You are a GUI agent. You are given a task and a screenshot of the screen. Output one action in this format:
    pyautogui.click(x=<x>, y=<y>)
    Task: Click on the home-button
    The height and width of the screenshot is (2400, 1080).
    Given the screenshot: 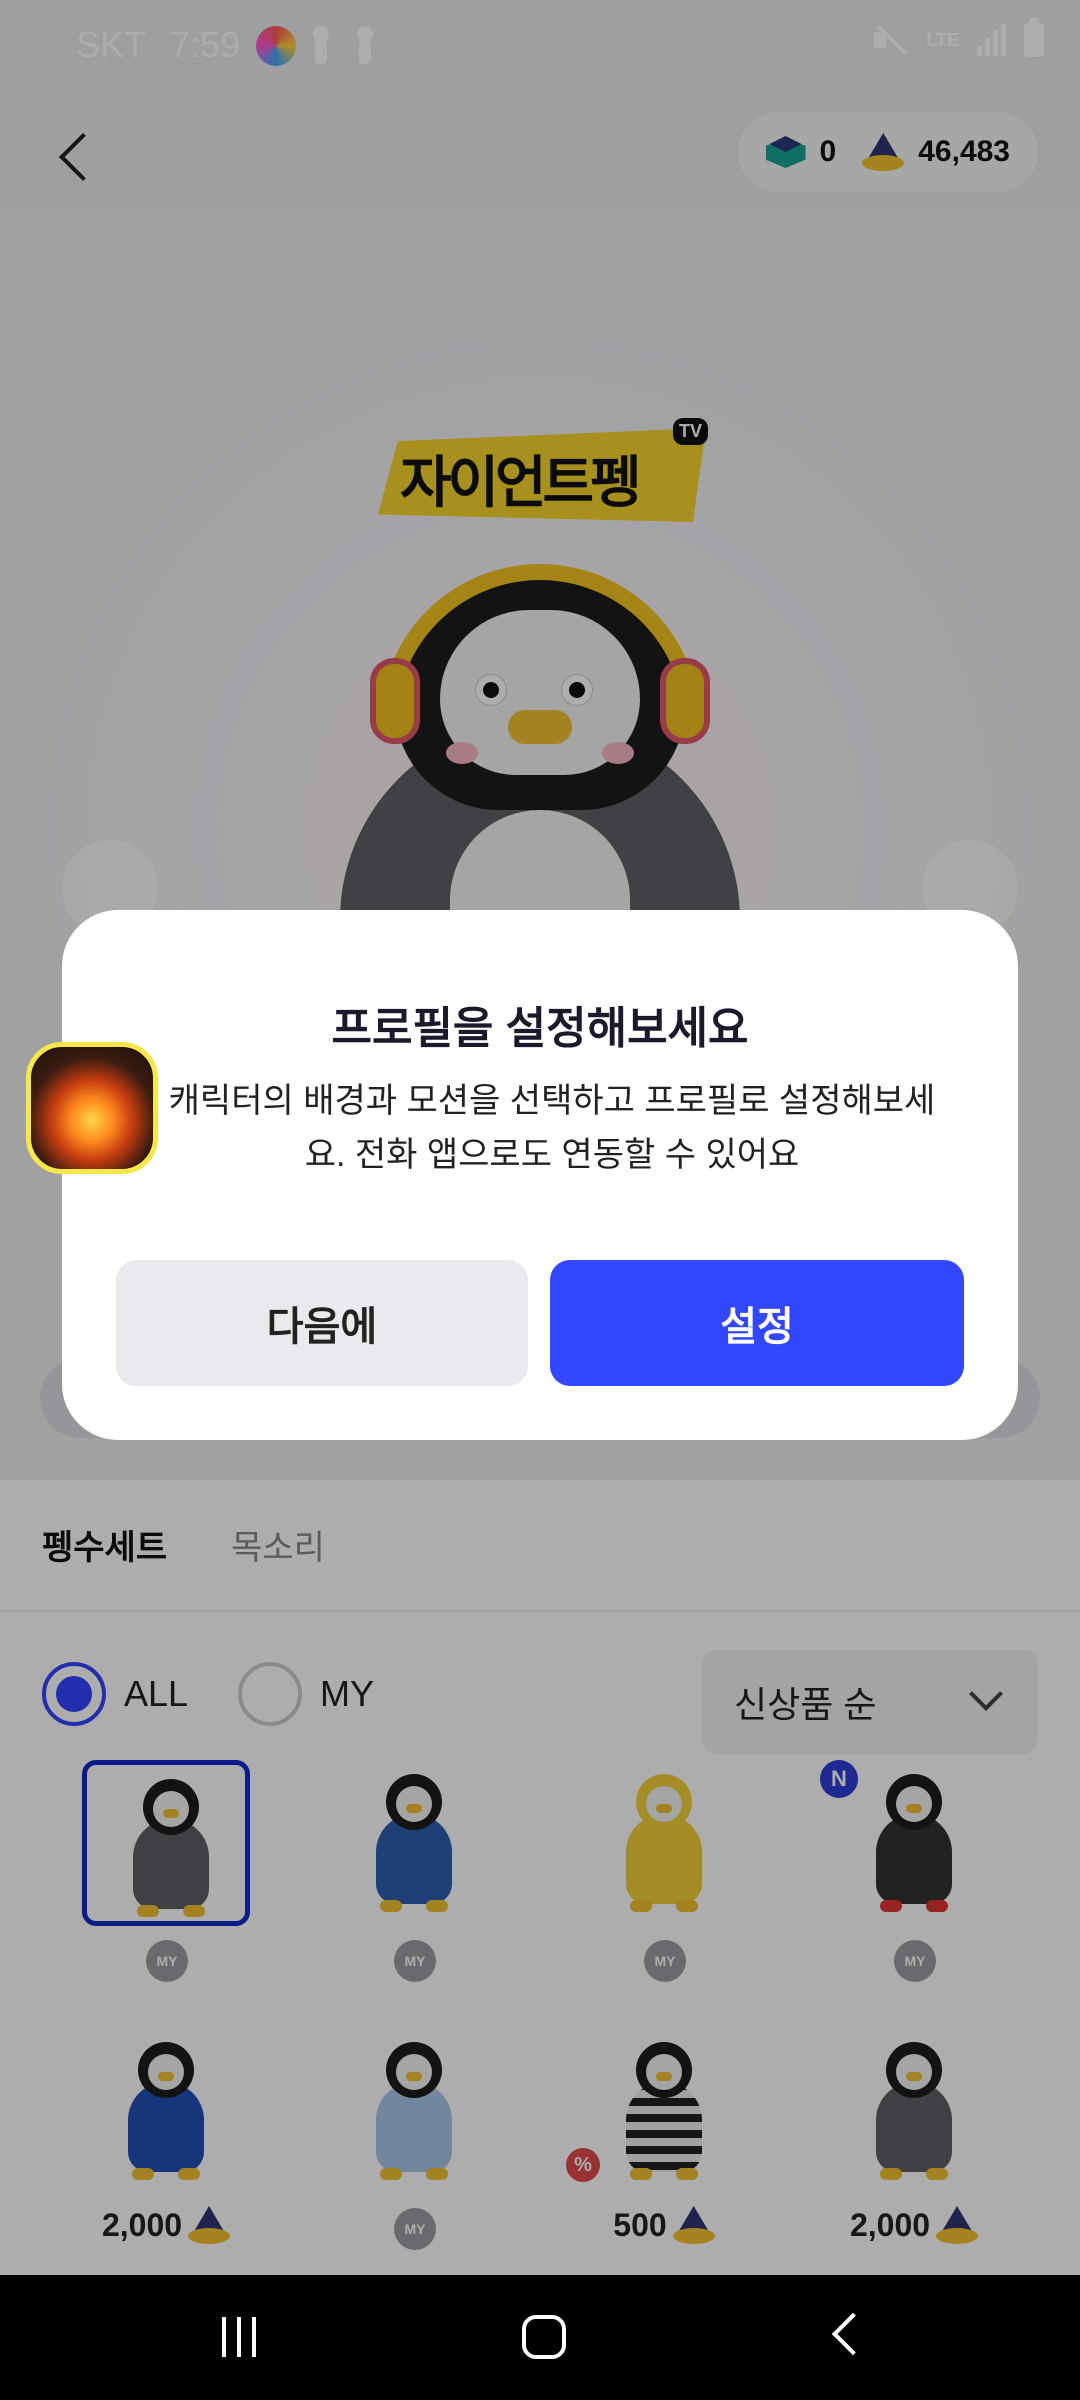 What is the action you would take?
    pyautogui.click(x=544, y=2337)
    